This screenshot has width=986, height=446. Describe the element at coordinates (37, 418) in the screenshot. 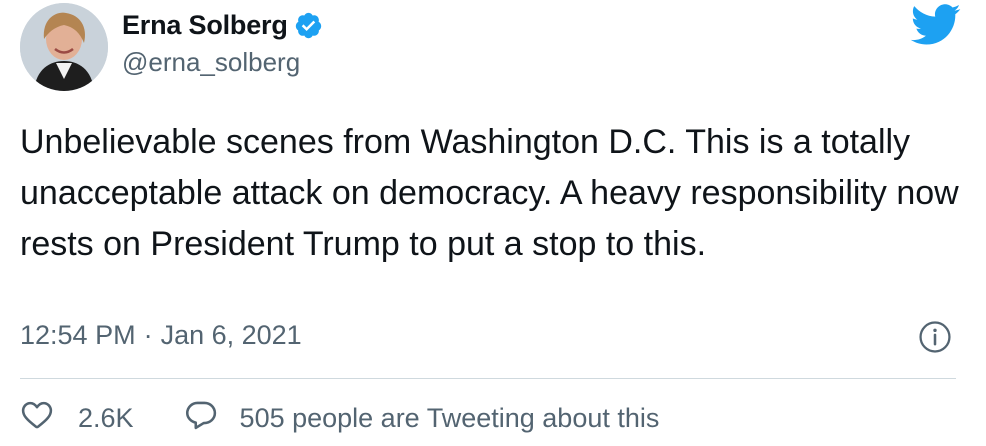

I see `heart-icon` at that location.